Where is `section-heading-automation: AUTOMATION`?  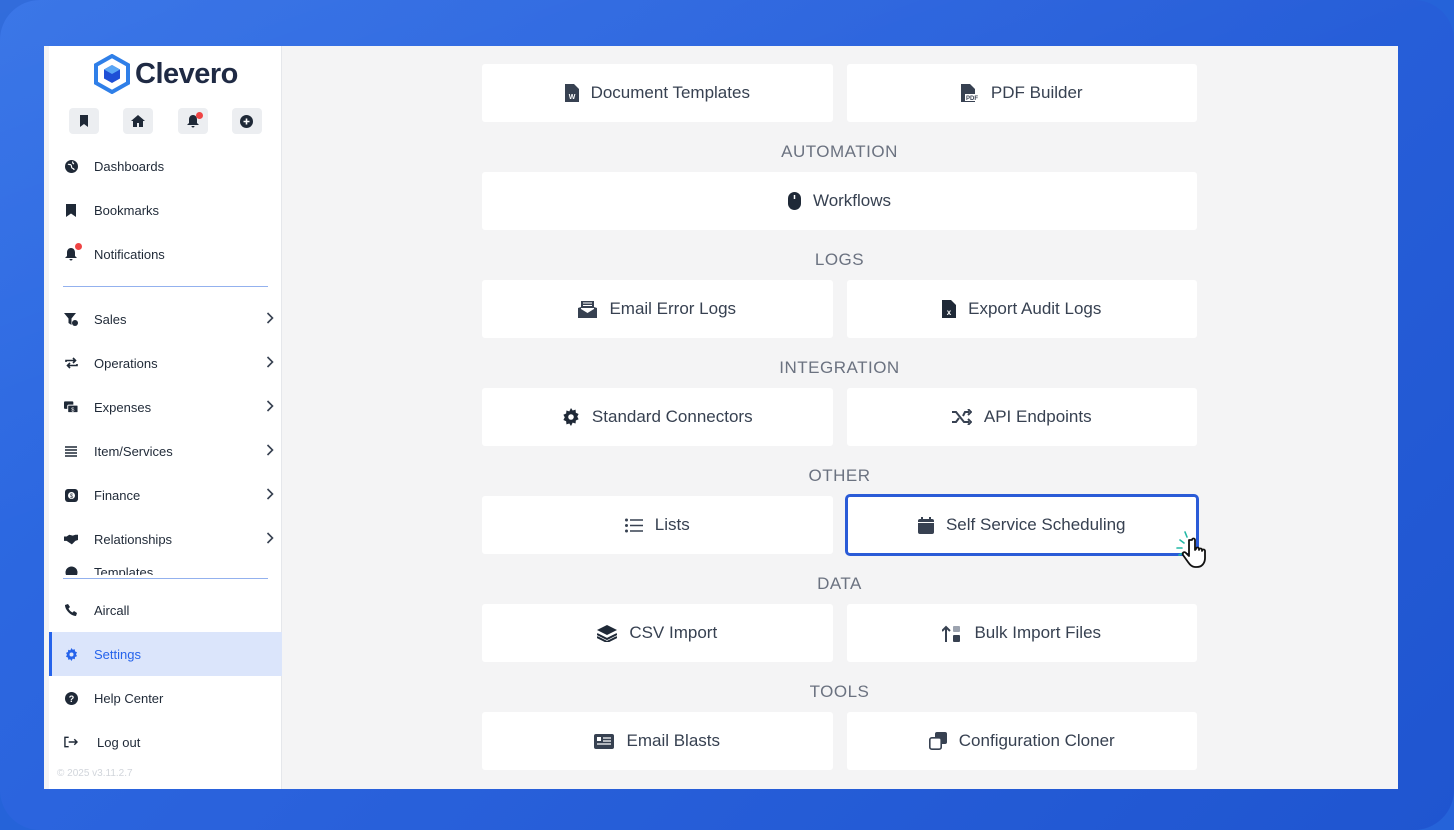
section-heading-automation: AUTOMATION is located at coordinates (839, 151).